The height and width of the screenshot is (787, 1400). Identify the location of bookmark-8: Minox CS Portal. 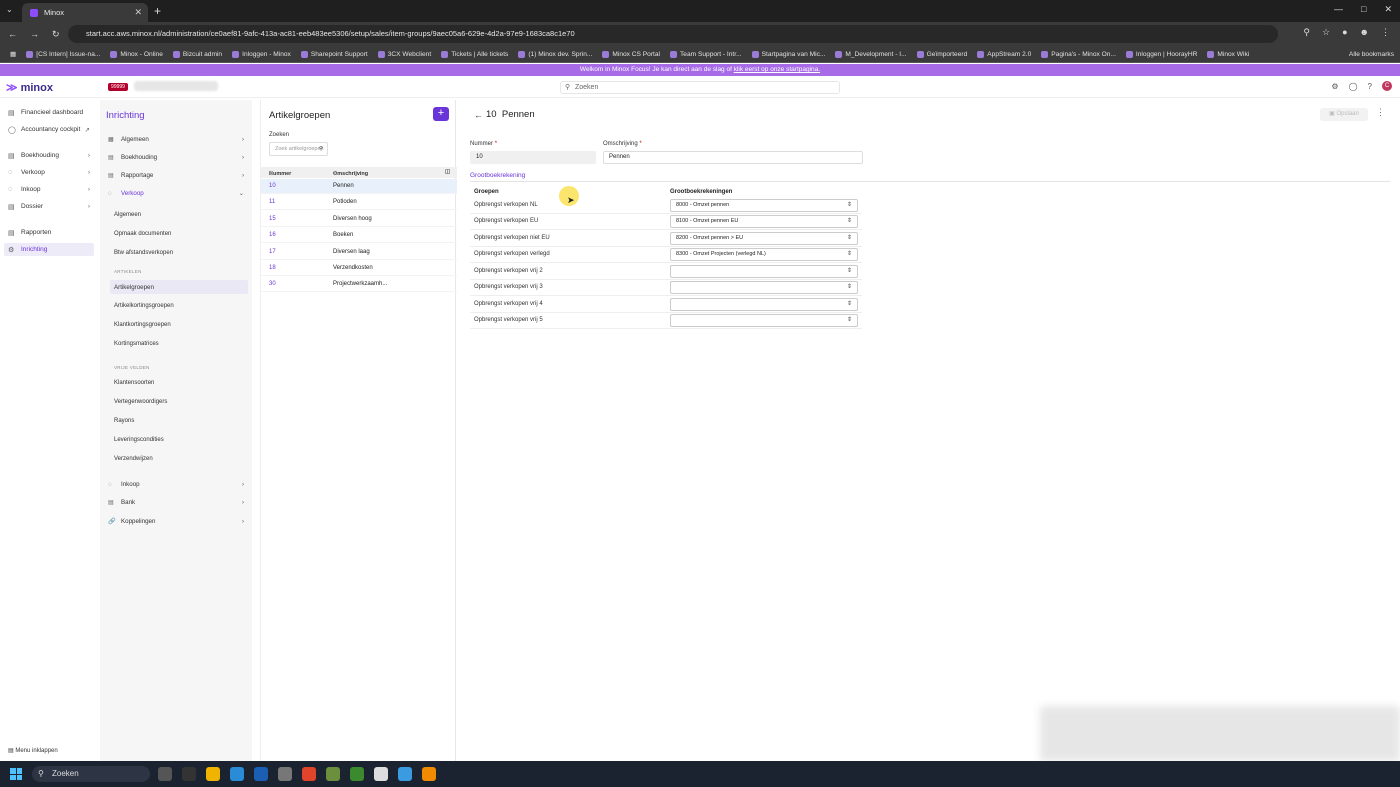
(631, 54).